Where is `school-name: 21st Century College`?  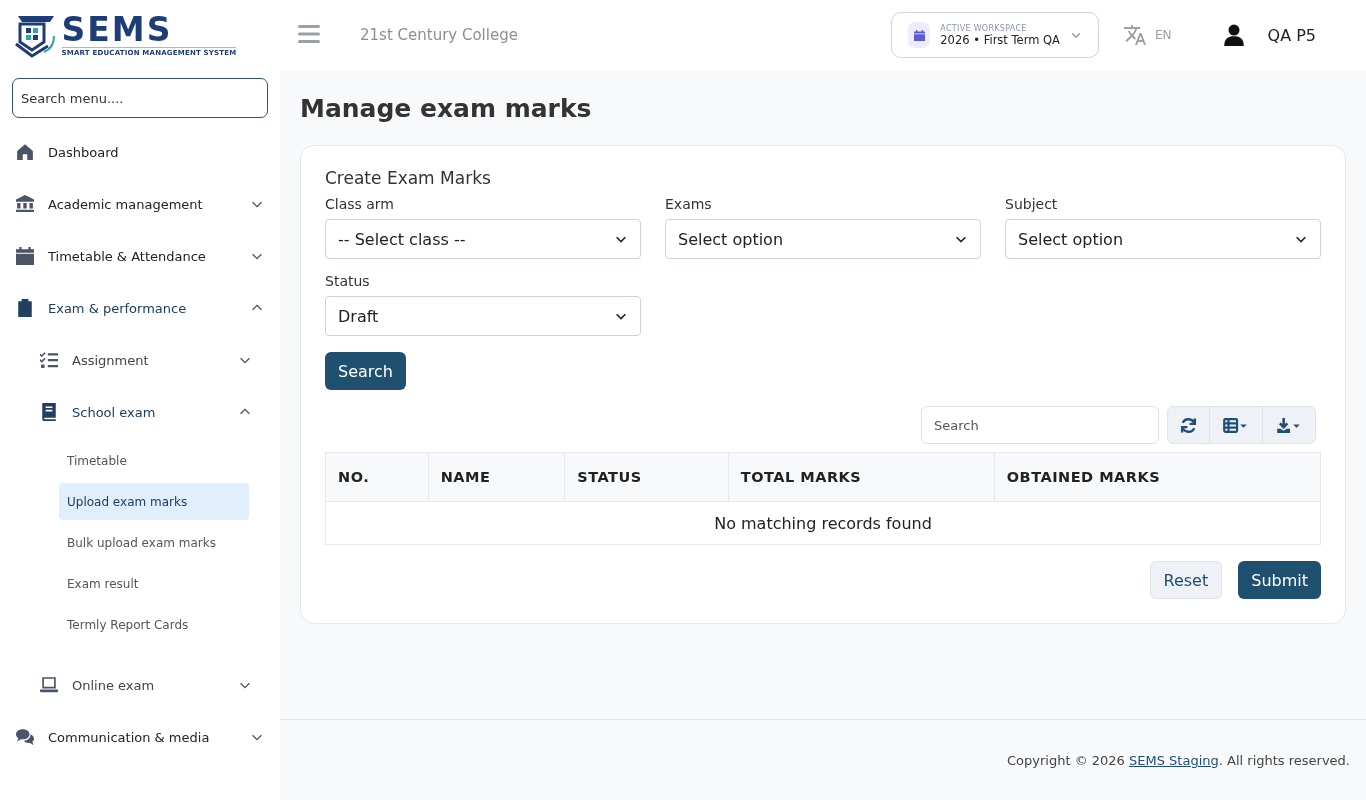 school-name: 21st Century College is located at coordinates (439, 35).